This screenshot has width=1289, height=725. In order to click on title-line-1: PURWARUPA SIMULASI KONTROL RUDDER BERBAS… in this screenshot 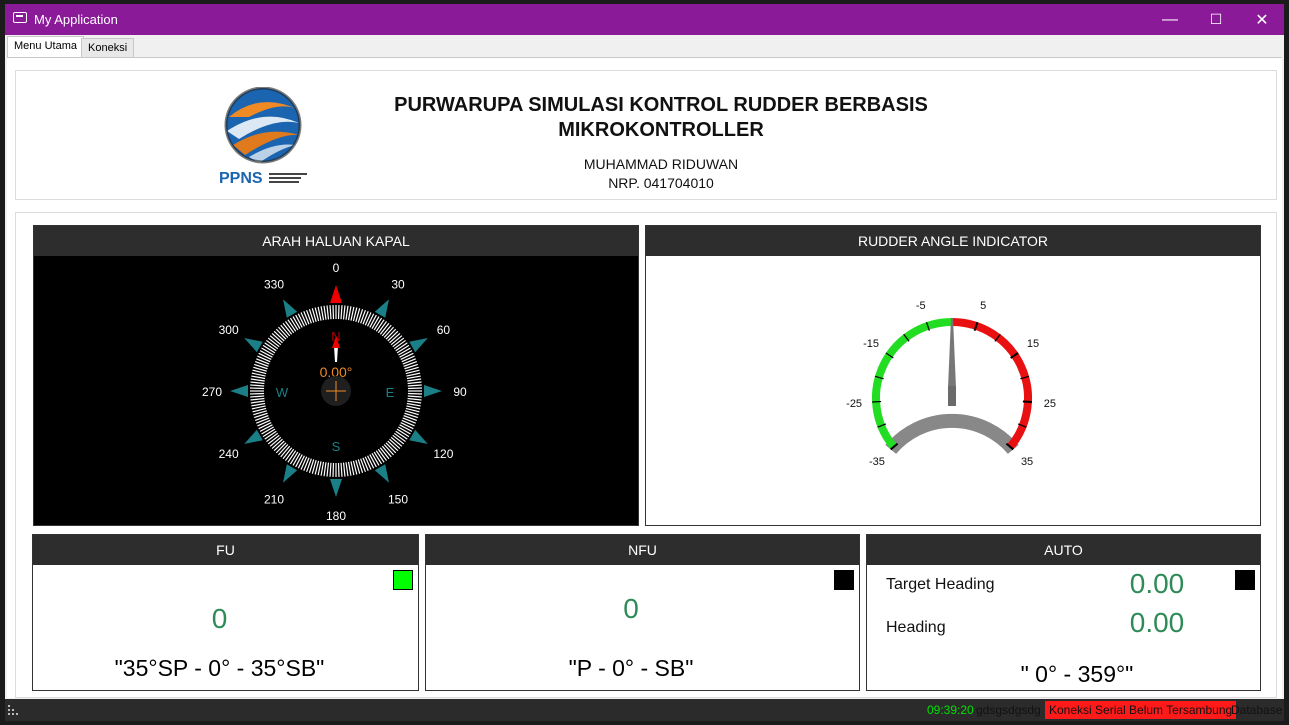, I will do `click(661, 105)`.